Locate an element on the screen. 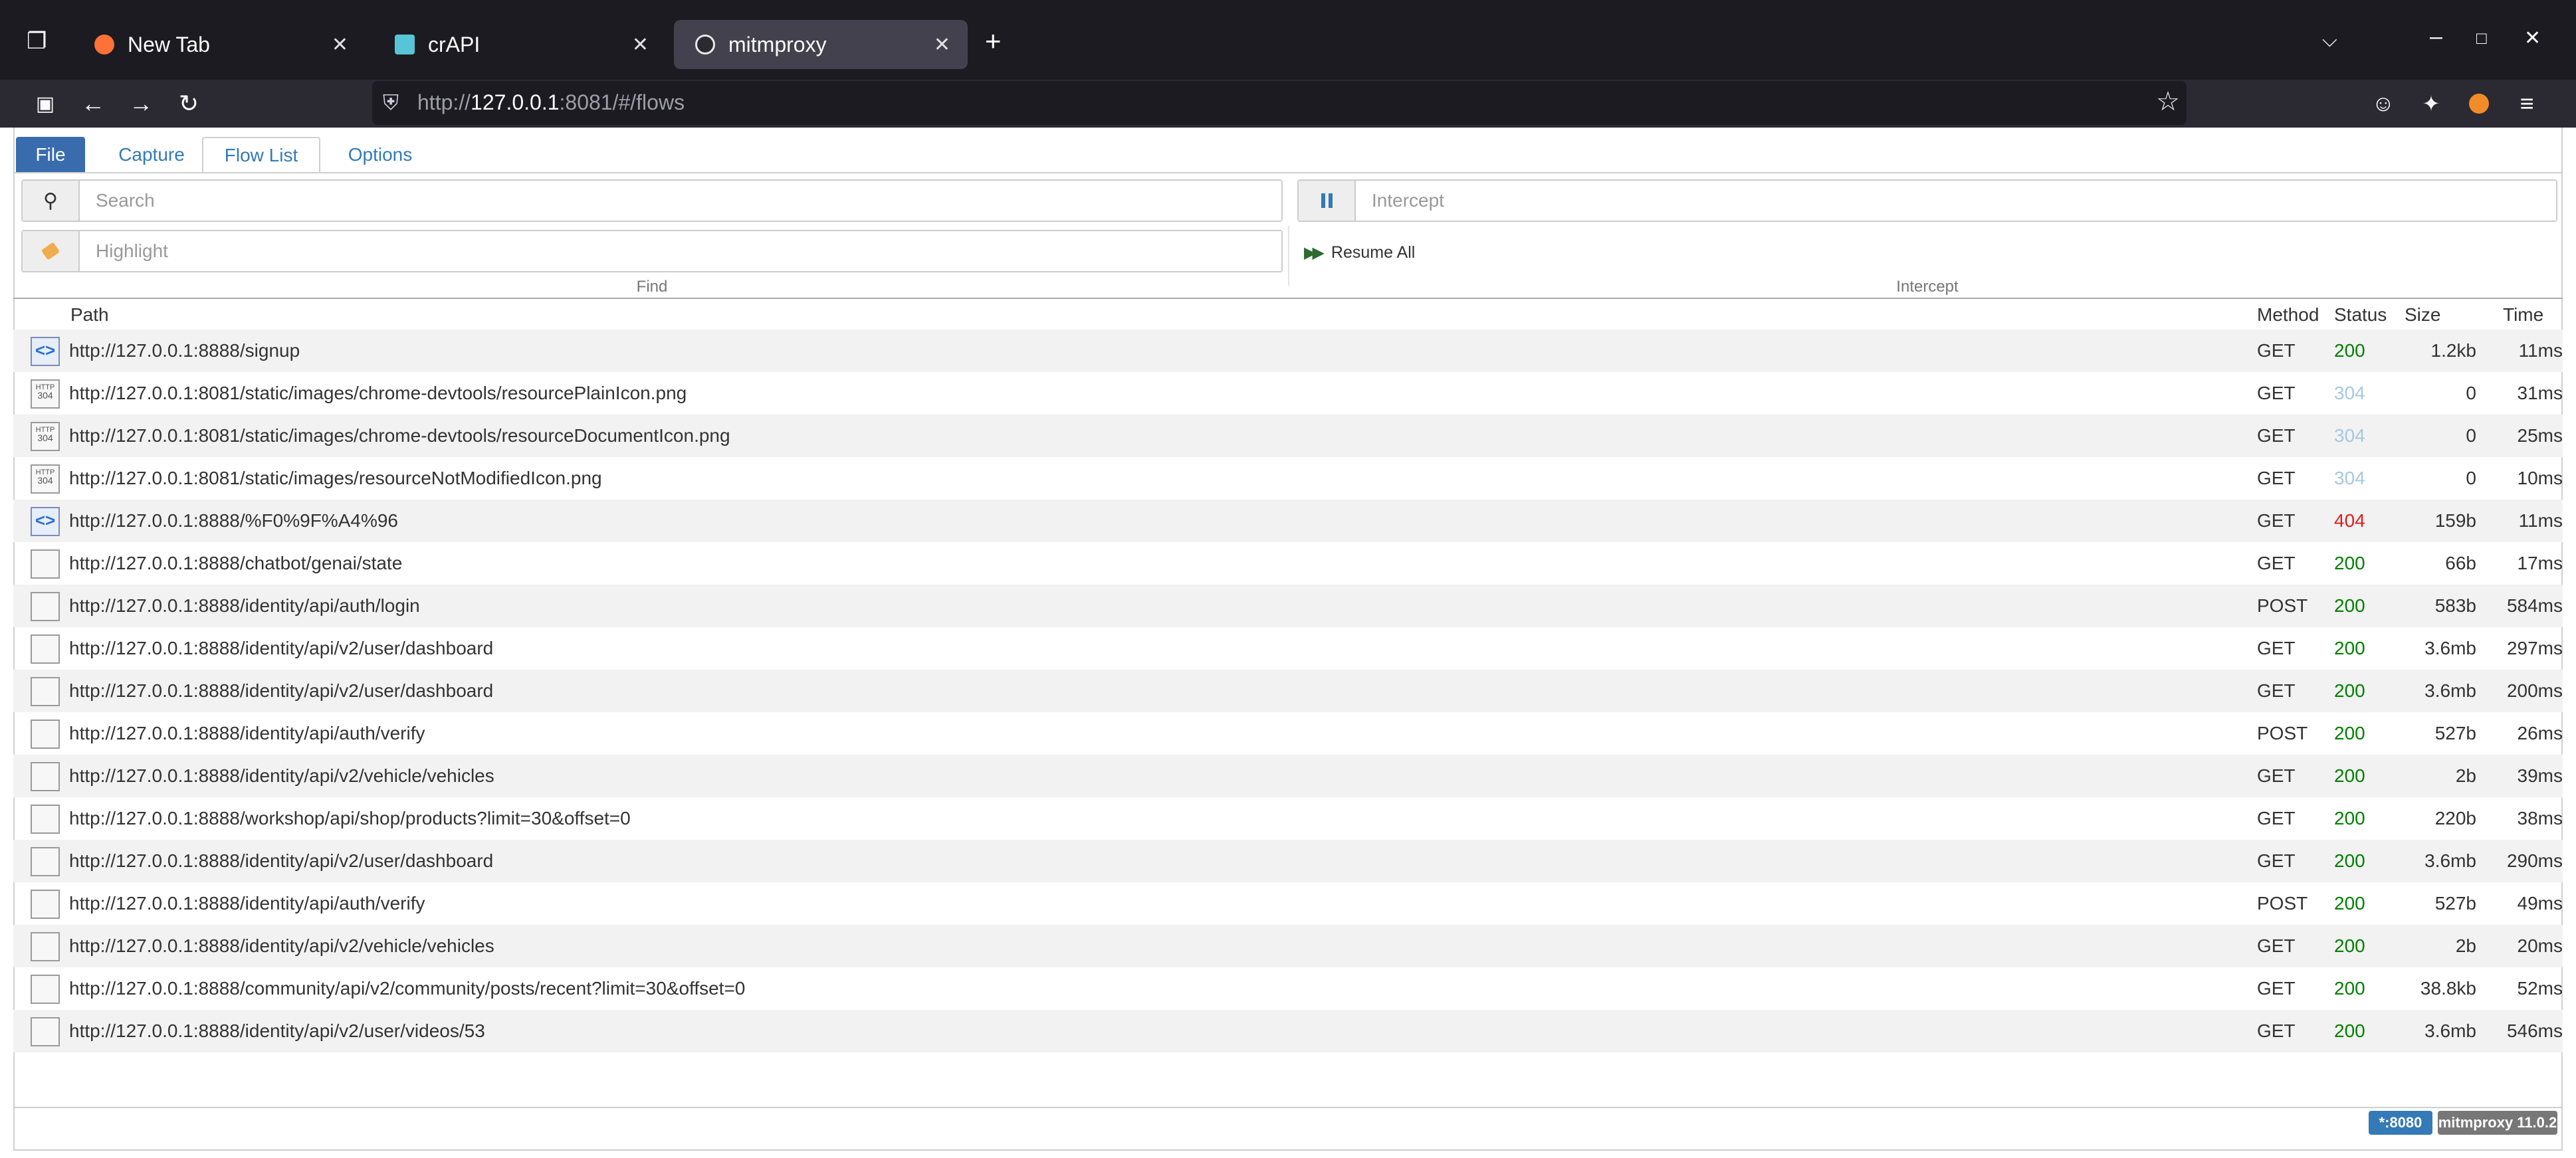 This screenshot has height=1158, width=2576. column-time: Time is located at coordinates (2523, 315).